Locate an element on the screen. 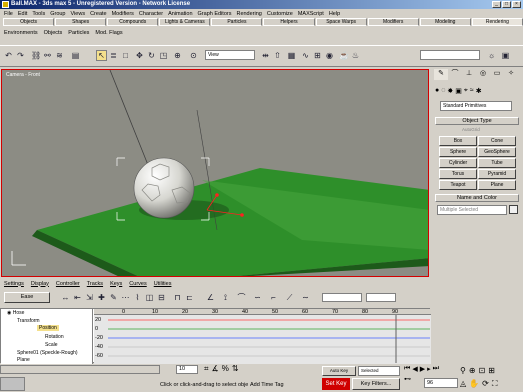 Image resolution: width=523 pixels, height=392 pixels. menu-views: Views is located at coordinates (78, 14).